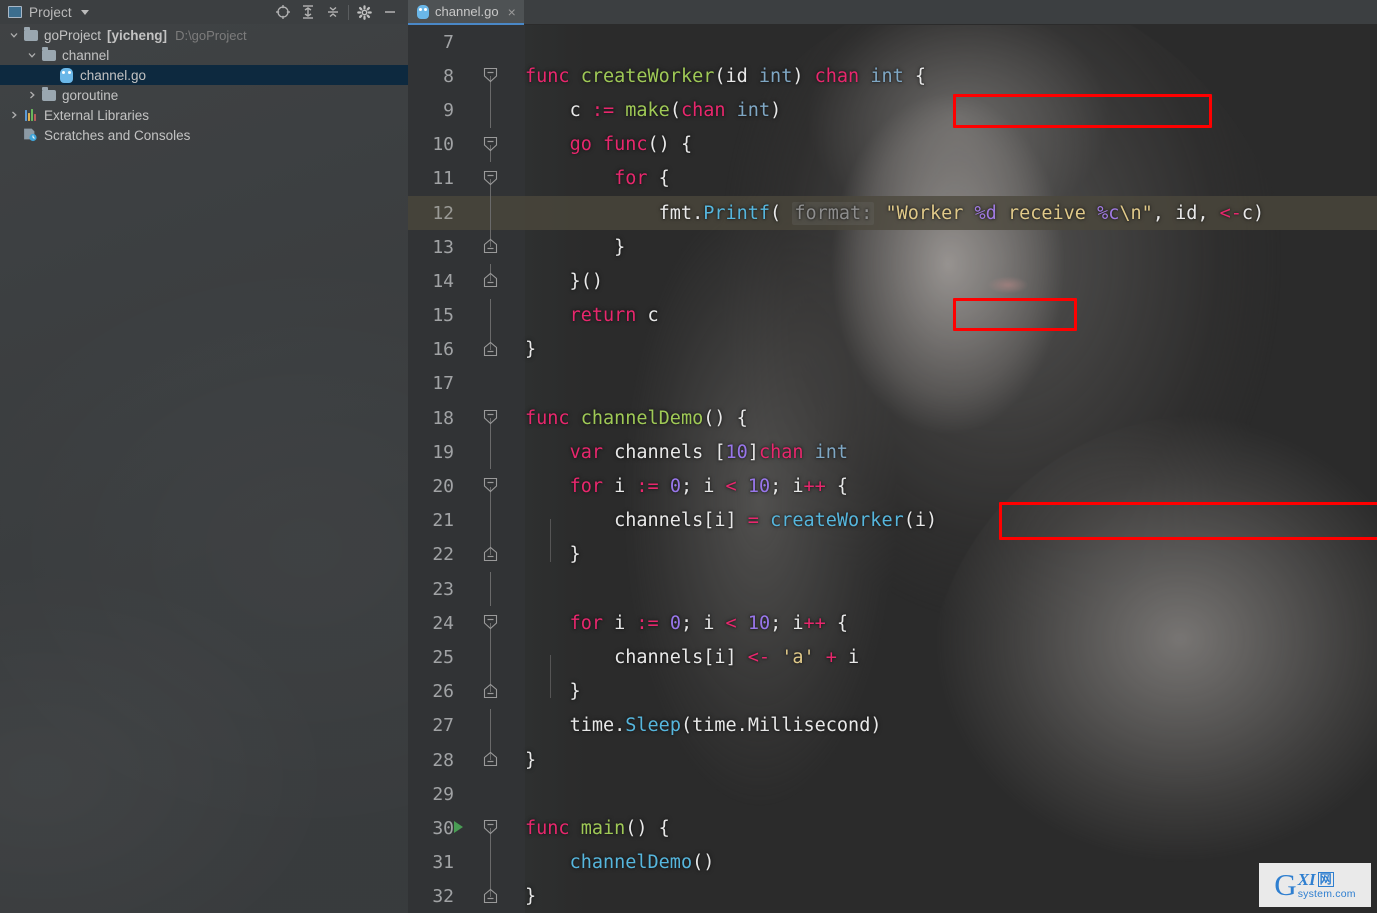 Image resolution: width=1377 pixels, height=913 pixels. I want to click on code-line: 10 go func() {, so click(892, 145).